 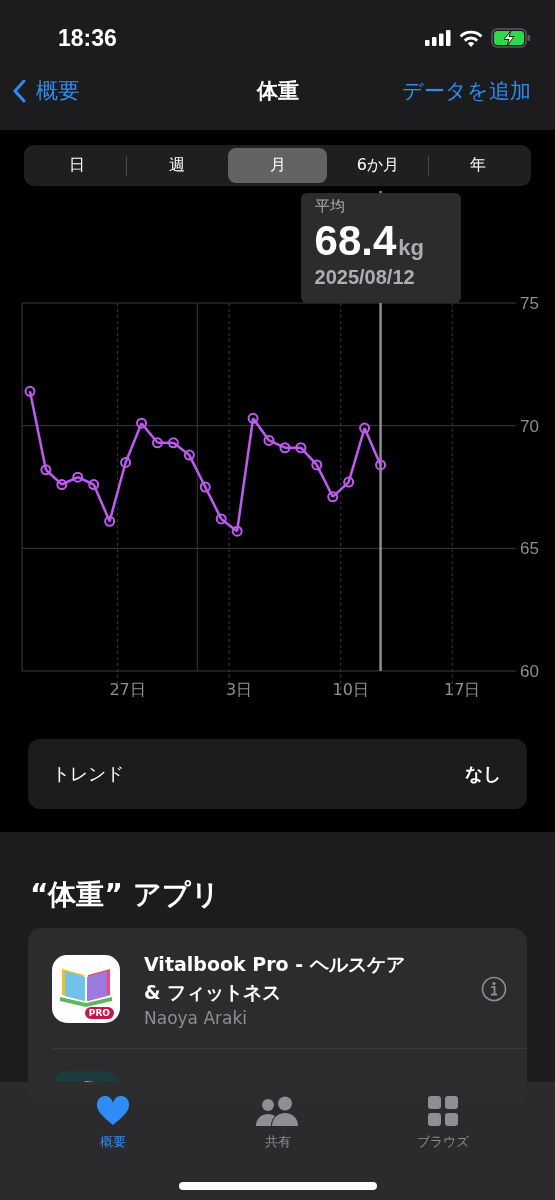 I want to click on status-time: 18:36, so click(x=87, y=38).